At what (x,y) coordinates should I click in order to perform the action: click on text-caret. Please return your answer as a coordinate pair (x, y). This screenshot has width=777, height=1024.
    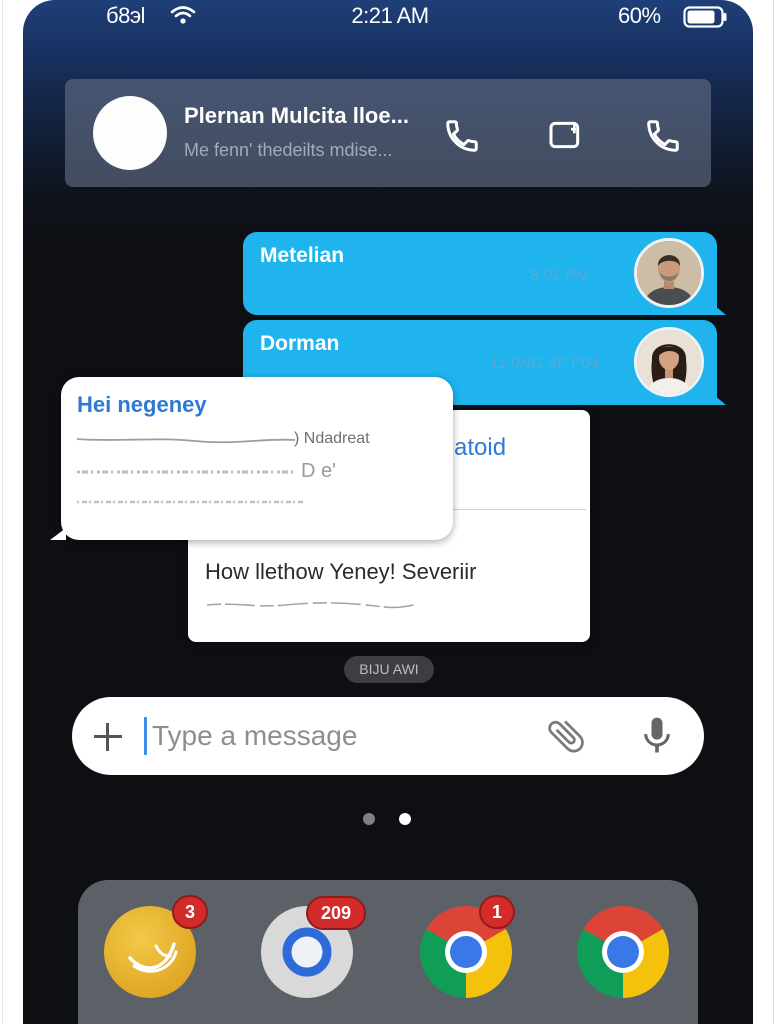
    Looking at the image, I should click on (145, 736).